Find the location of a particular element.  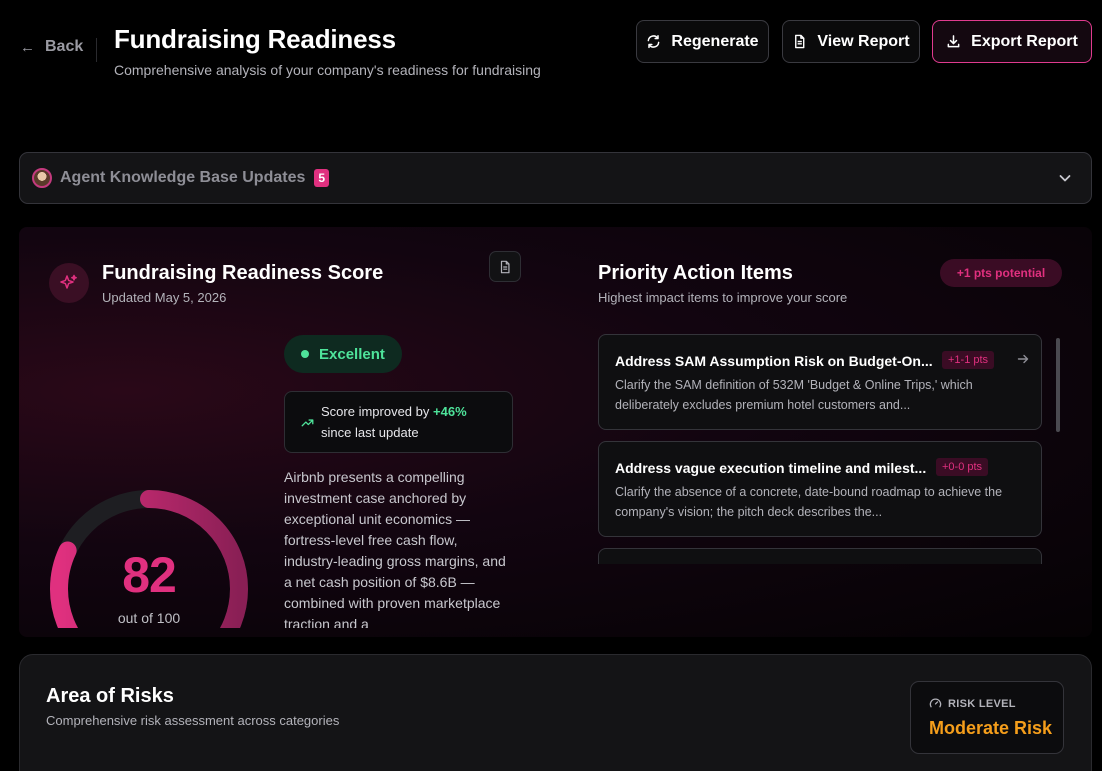

export-report-label: Export Report is located at coordinates (1024, 41).